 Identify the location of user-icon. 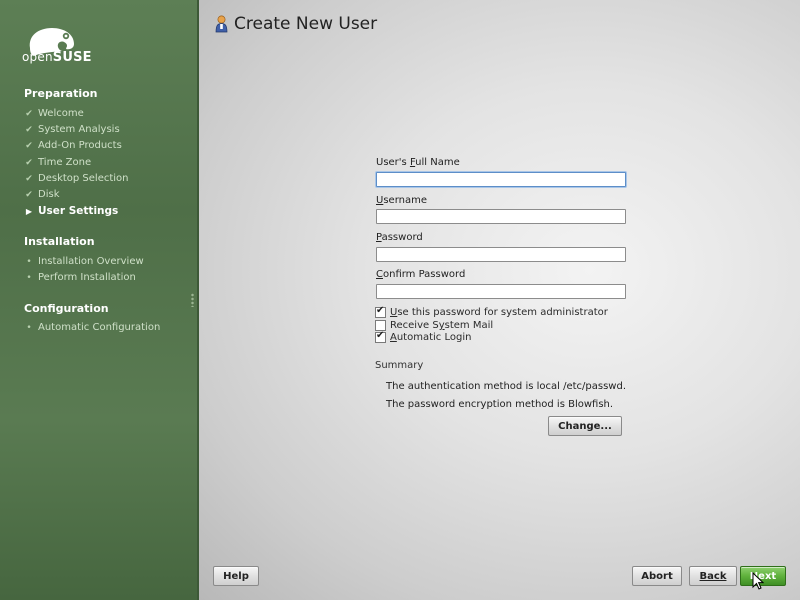
(221, 24).